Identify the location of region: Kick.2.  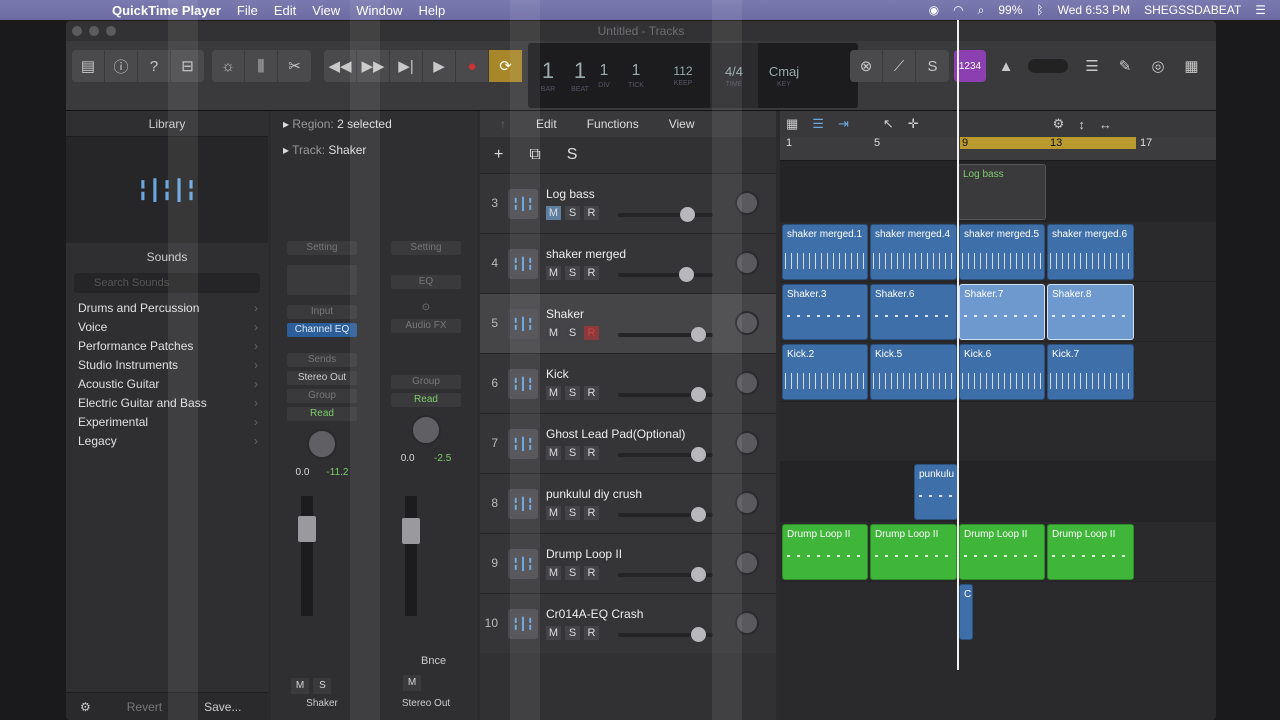
(825, 372).